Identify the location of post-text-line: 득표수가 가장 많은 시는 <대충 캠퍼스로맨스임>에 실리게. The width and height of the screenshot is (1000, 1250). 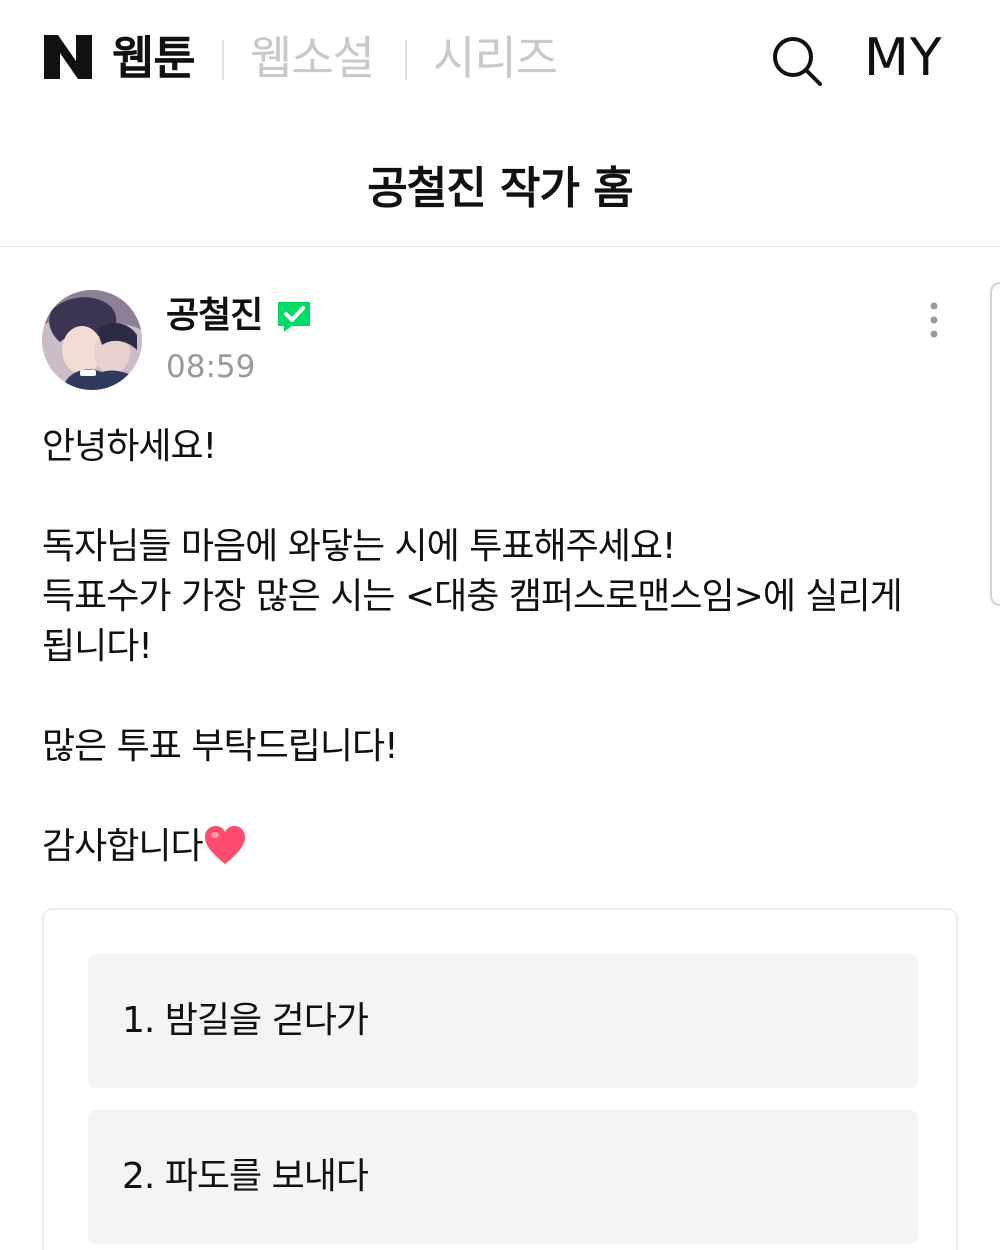
(472, 596).